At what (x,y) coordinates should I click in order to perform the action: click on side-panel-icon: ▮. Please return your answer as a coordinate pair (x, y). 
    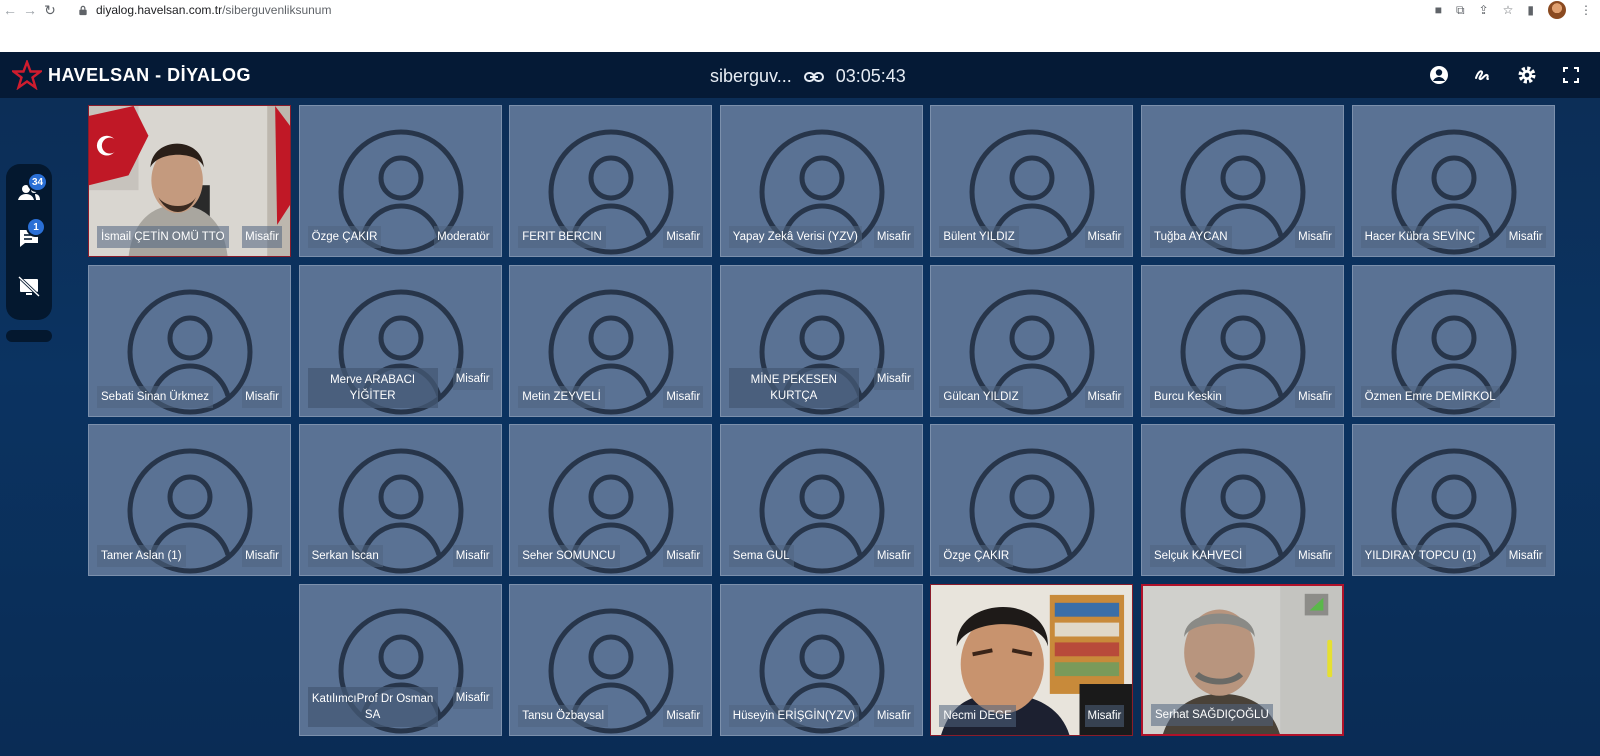
    Looking at the image, I should click on (1530, 10).